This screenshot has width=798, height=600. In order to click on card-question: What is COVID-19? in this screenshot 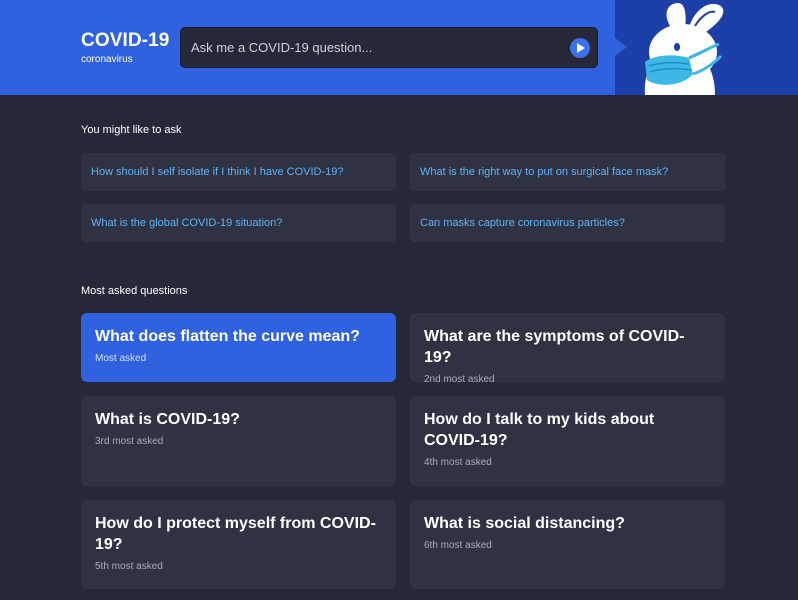, I will do `click(167, 419)`.